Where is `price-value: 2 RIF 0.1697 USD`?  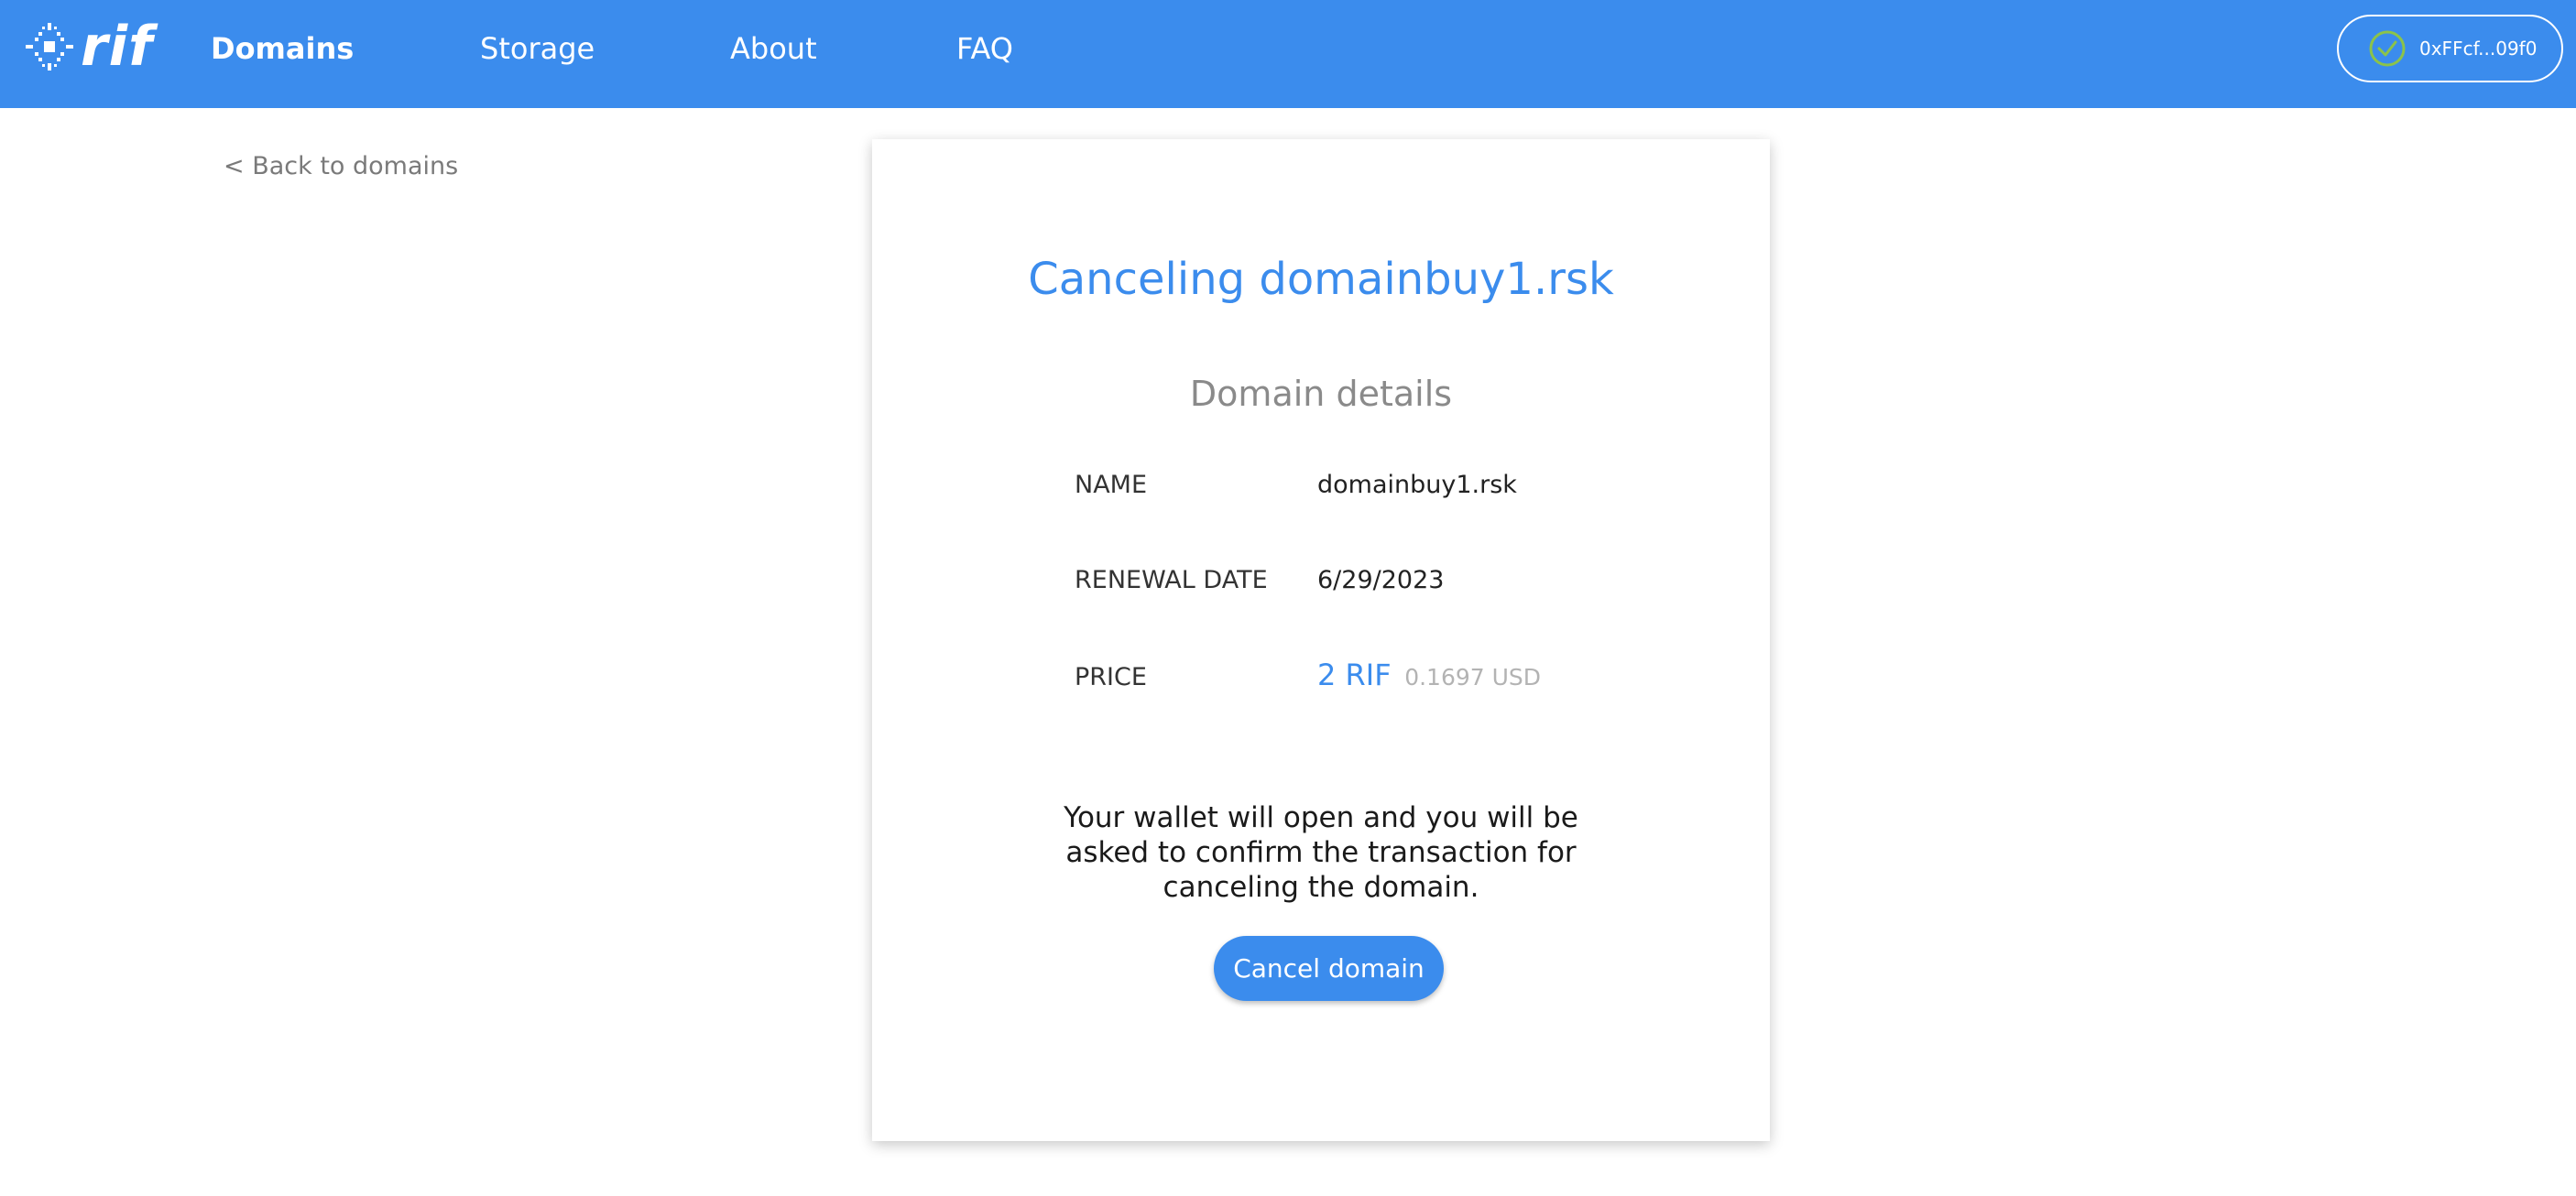
price-value: 2 RIF 0.1697 USD is located at coordinates (1429, 677).